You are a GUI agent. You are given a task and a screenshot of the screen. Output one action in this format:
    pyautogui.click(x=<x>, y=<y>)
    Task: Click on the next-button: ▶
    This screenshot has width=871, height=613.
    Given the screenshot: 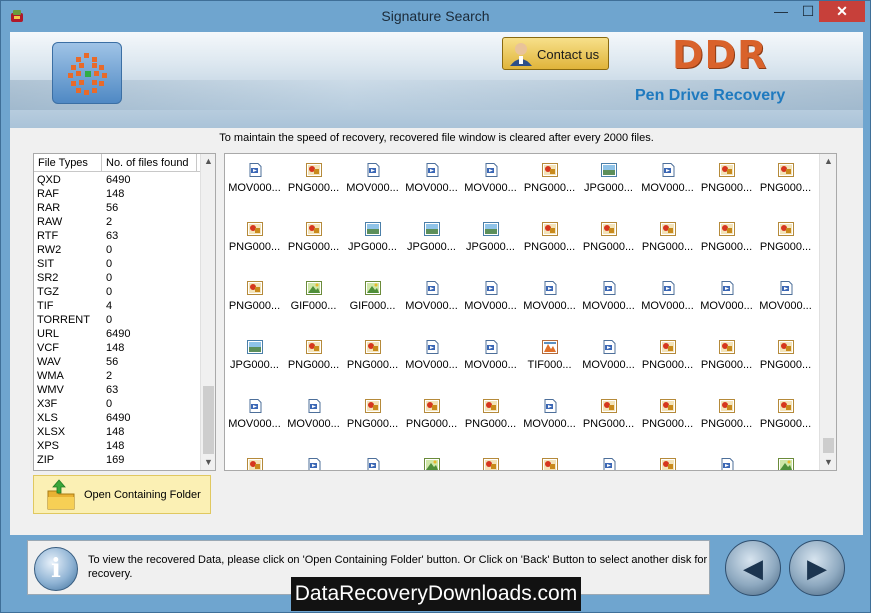 What is the action you would take?
    pyautogui.click(x=817, y=568)
    